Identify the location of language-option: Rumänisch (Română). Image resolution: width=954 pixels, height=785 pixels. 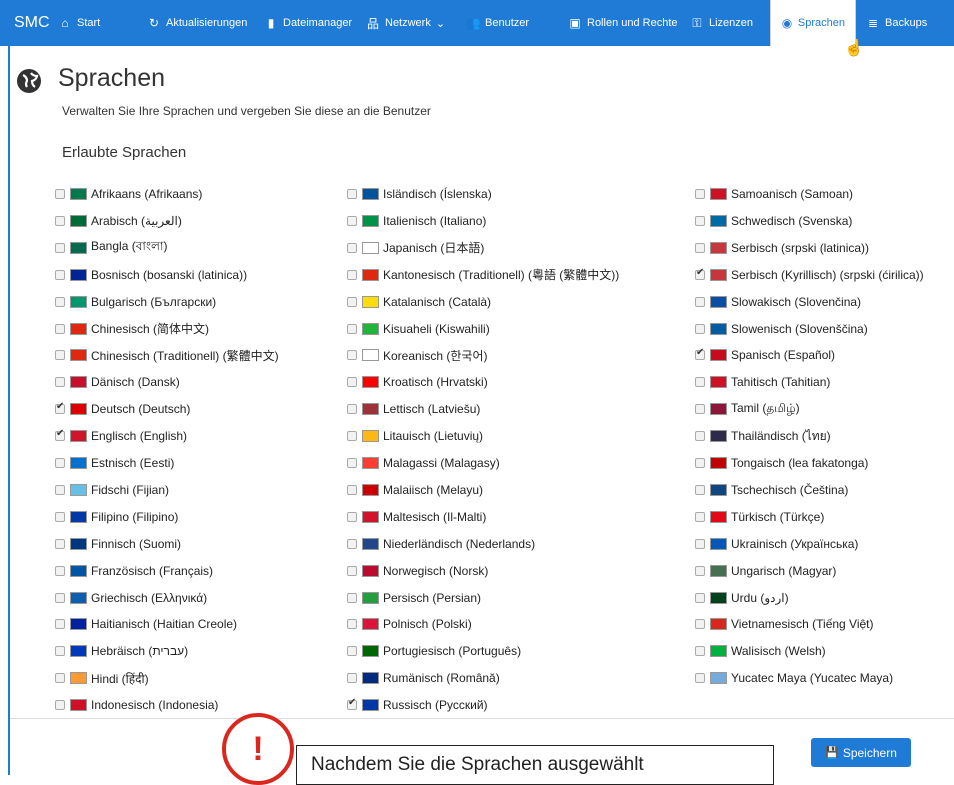
(423, 678).